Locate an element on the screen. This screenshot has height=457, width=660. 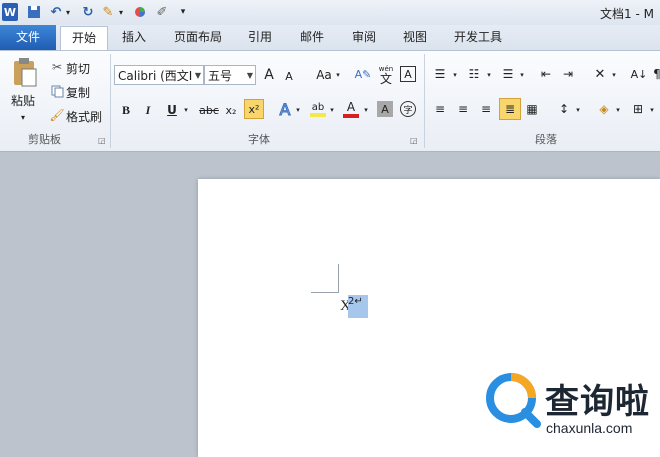
highlight-label: ab is located at coordinates (318, 107).